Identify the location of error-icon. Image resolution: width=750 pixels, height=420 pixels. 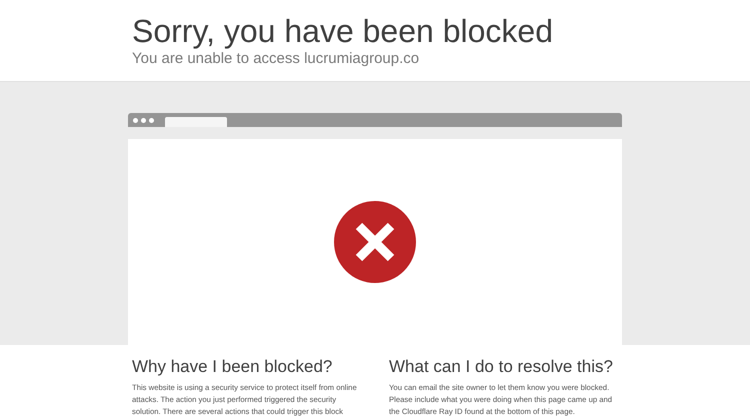
(375, 242).